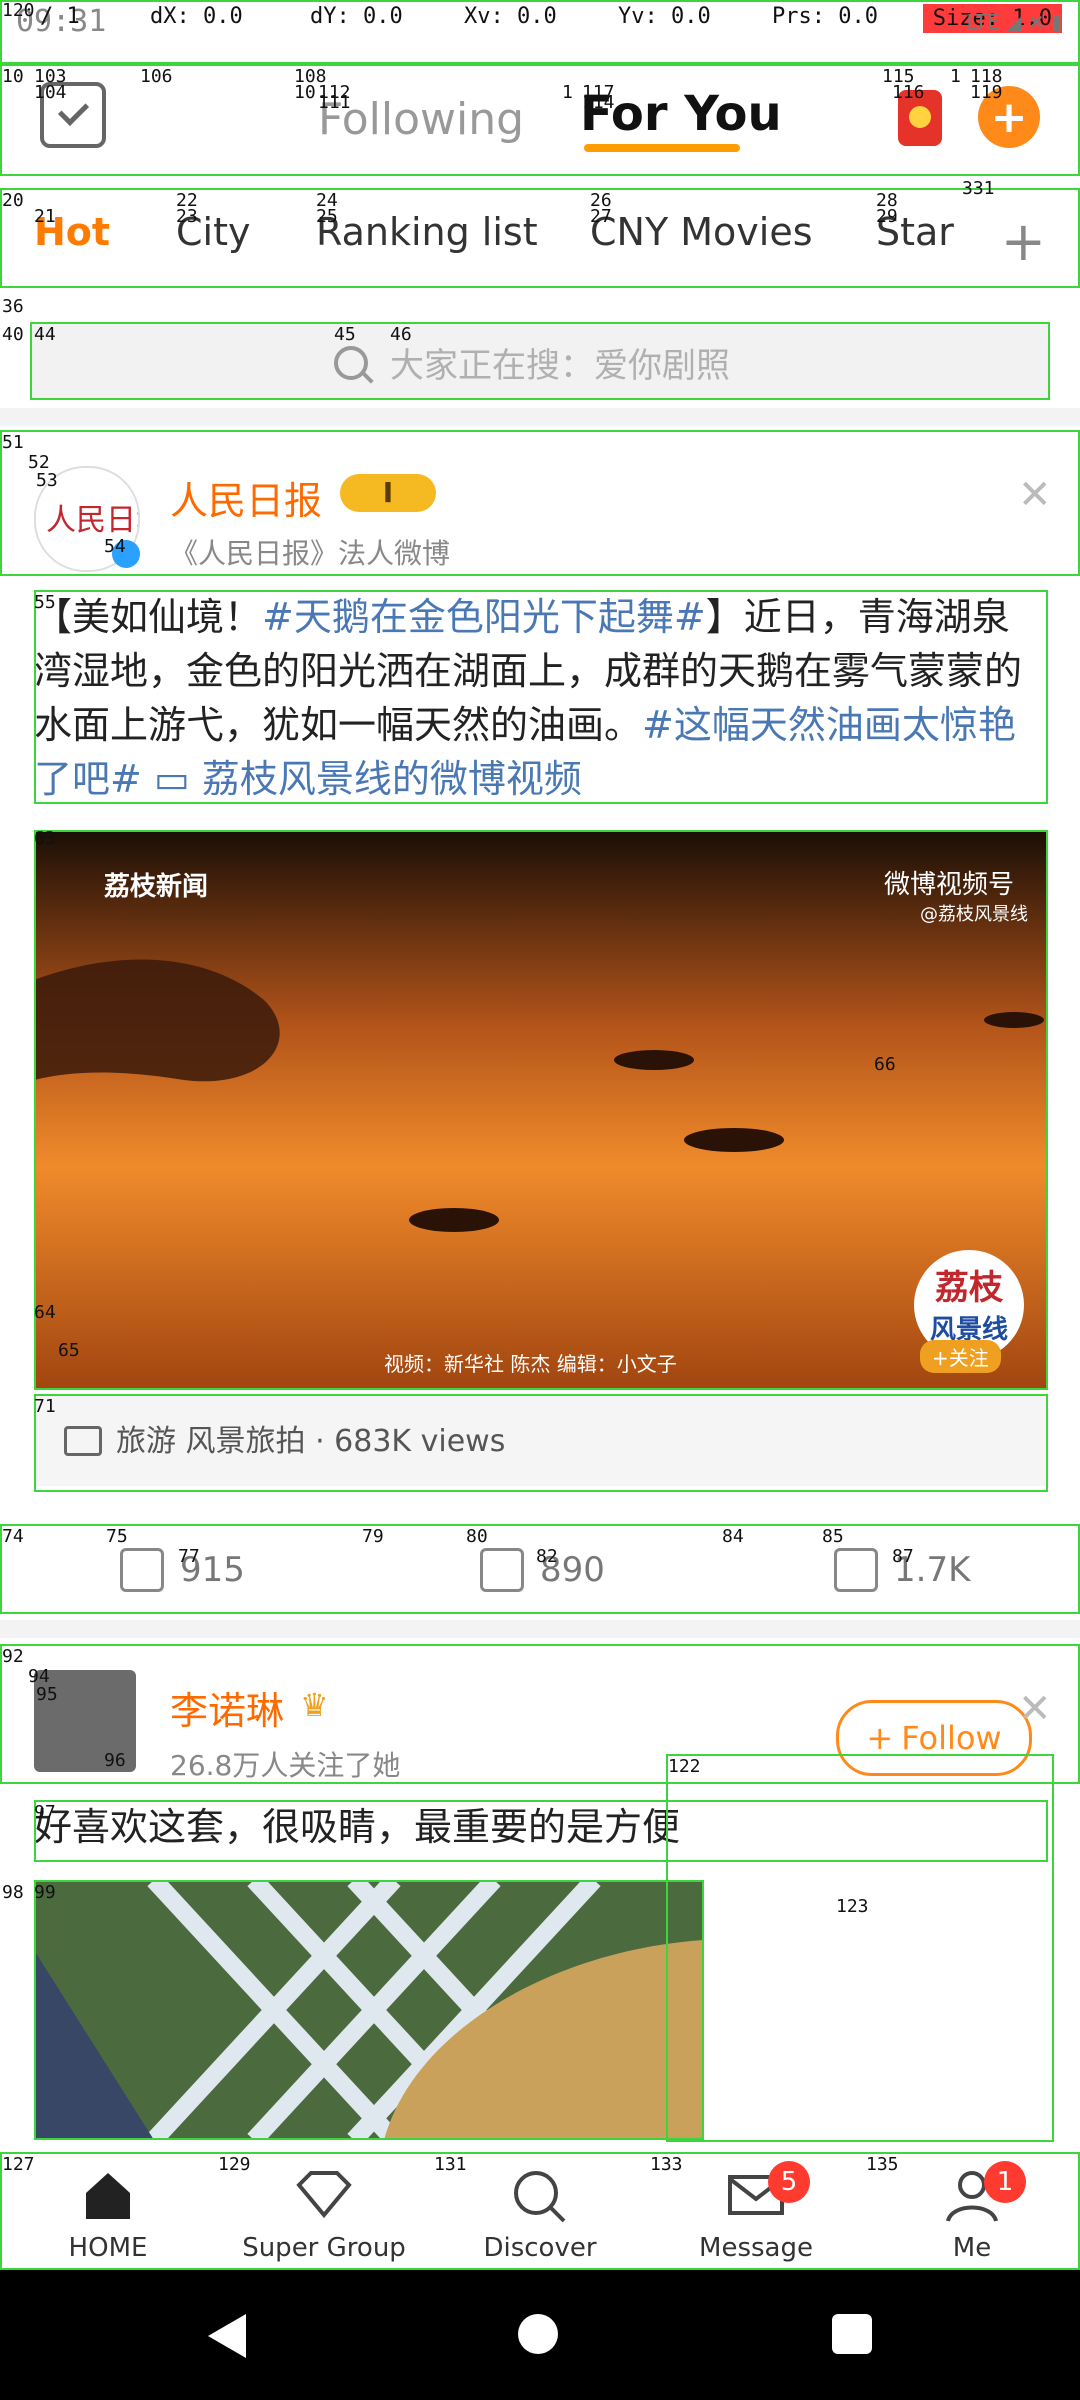  I want to click on overlay-label: 63, so click(45, 838).